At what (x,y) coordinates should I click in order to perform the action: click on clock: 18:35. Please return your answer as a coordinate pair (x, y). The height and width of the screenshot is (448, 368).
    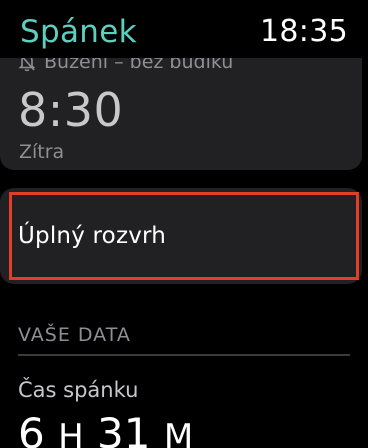
    Looking at the image, I should click on (304, 31).